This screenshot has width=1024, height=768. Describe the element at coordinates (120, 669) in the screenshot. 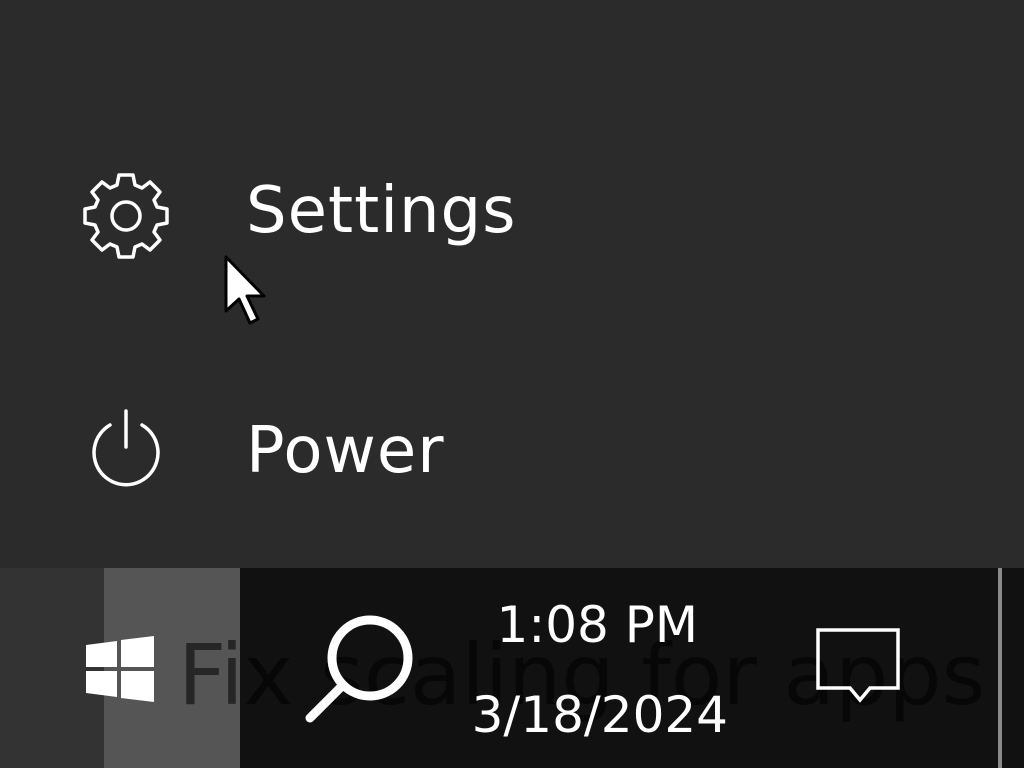

I see `windows-logo-icon` at that location.